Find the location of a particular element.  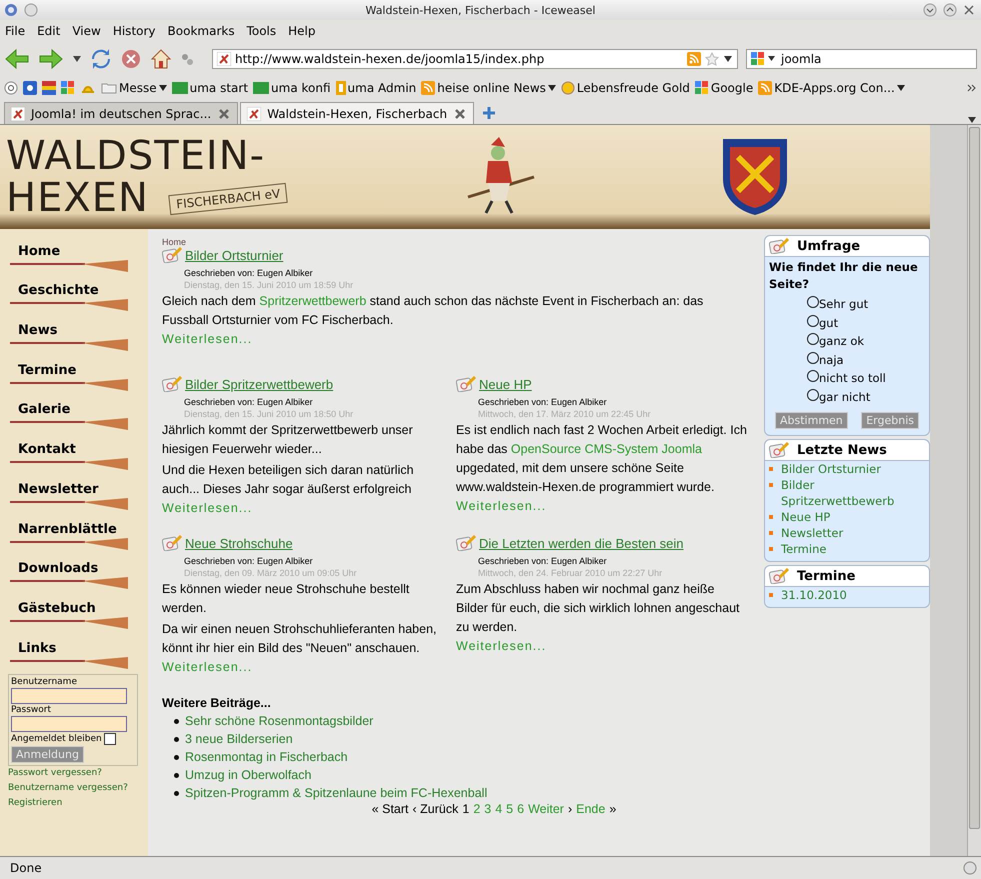

search-field: joomla is located at coordinates (861, 59).